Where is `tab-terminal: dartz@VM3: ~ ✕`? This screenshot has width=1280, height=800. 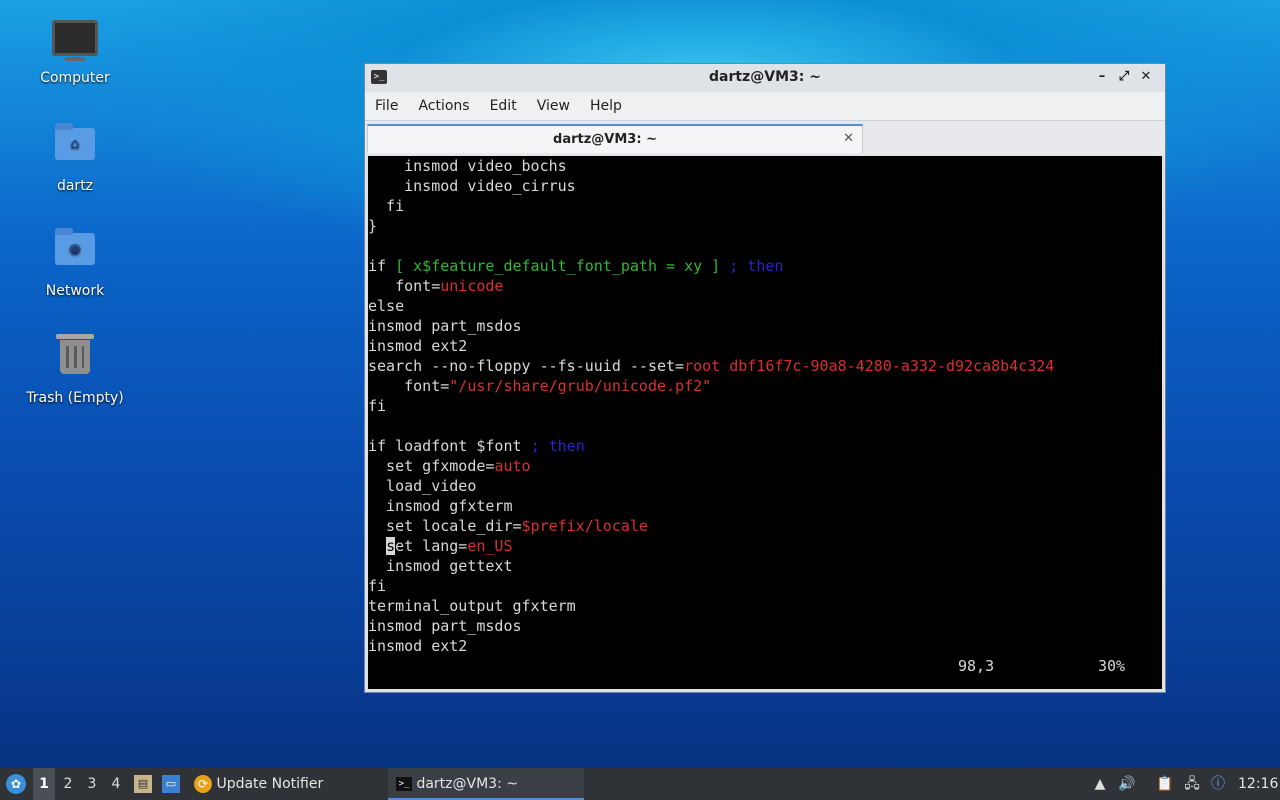 tab-terminal: dartz@VM3: ~ ✕ is located at coordinates (615, 138).